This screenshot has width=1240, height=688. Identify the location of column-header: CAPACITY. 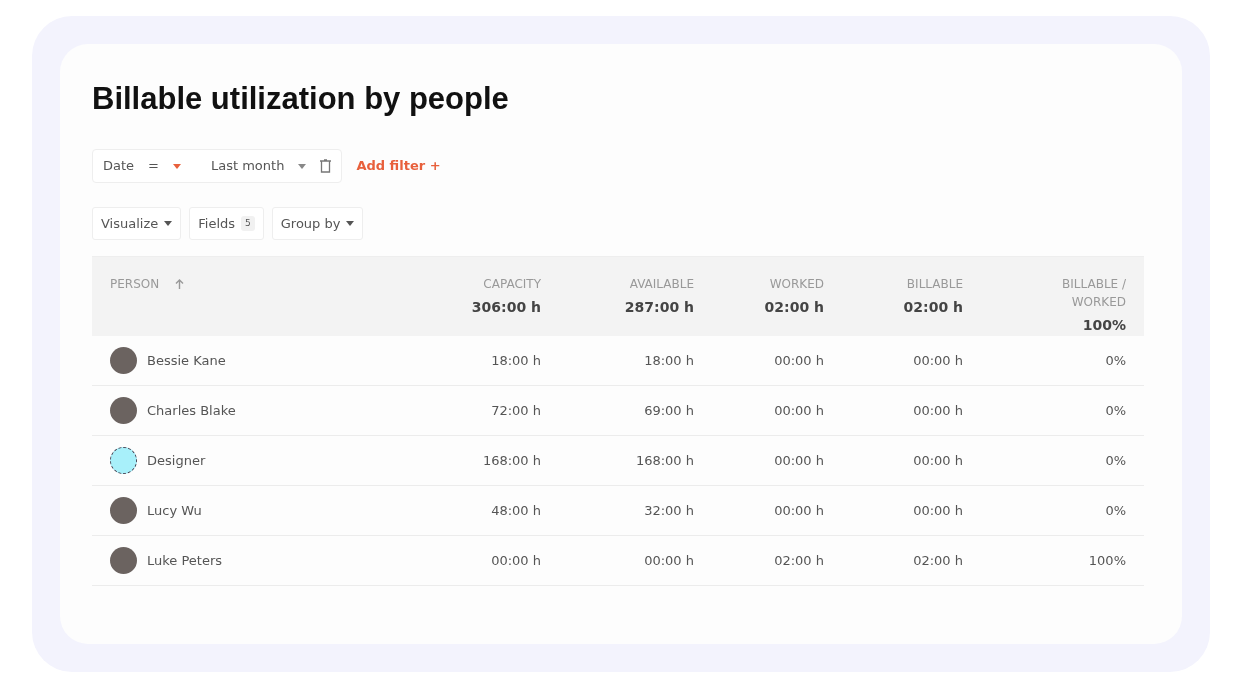
(512, 284).